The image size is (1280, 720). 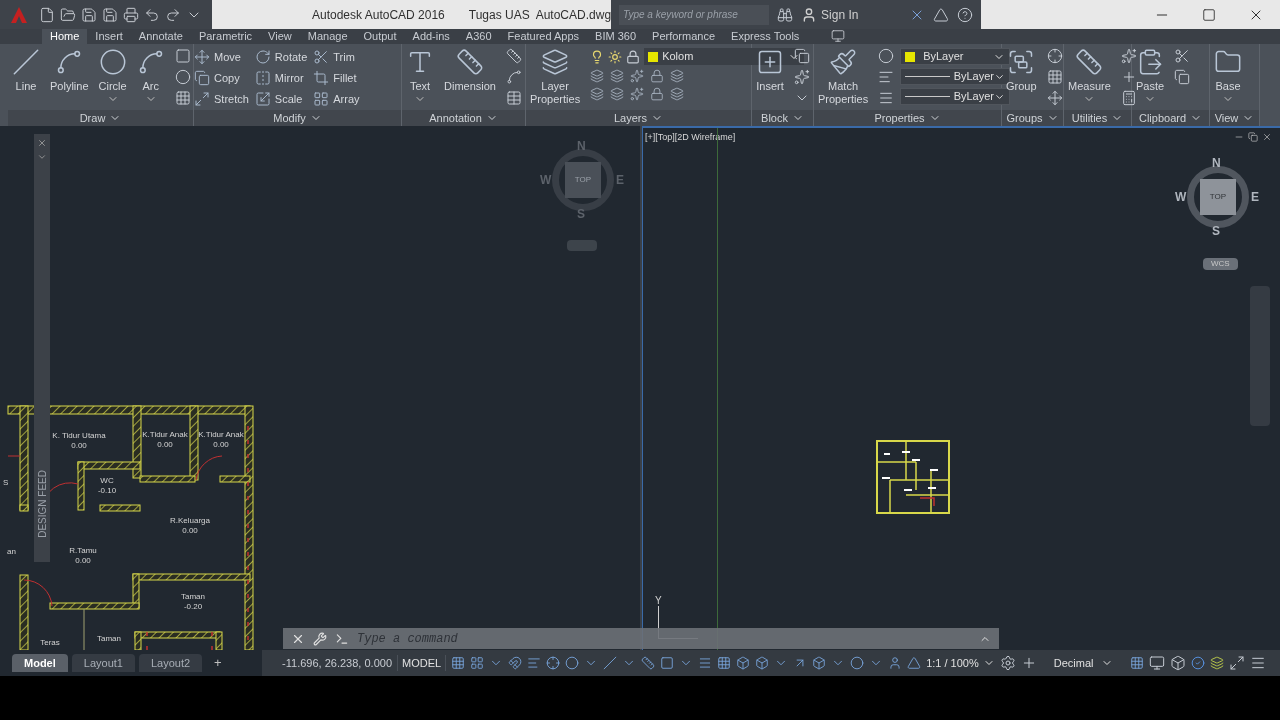 What do you see at coordinates (380, 36) in the screenshot?
I see `ribbon-tab: Output` at bounding box center [380, 36].